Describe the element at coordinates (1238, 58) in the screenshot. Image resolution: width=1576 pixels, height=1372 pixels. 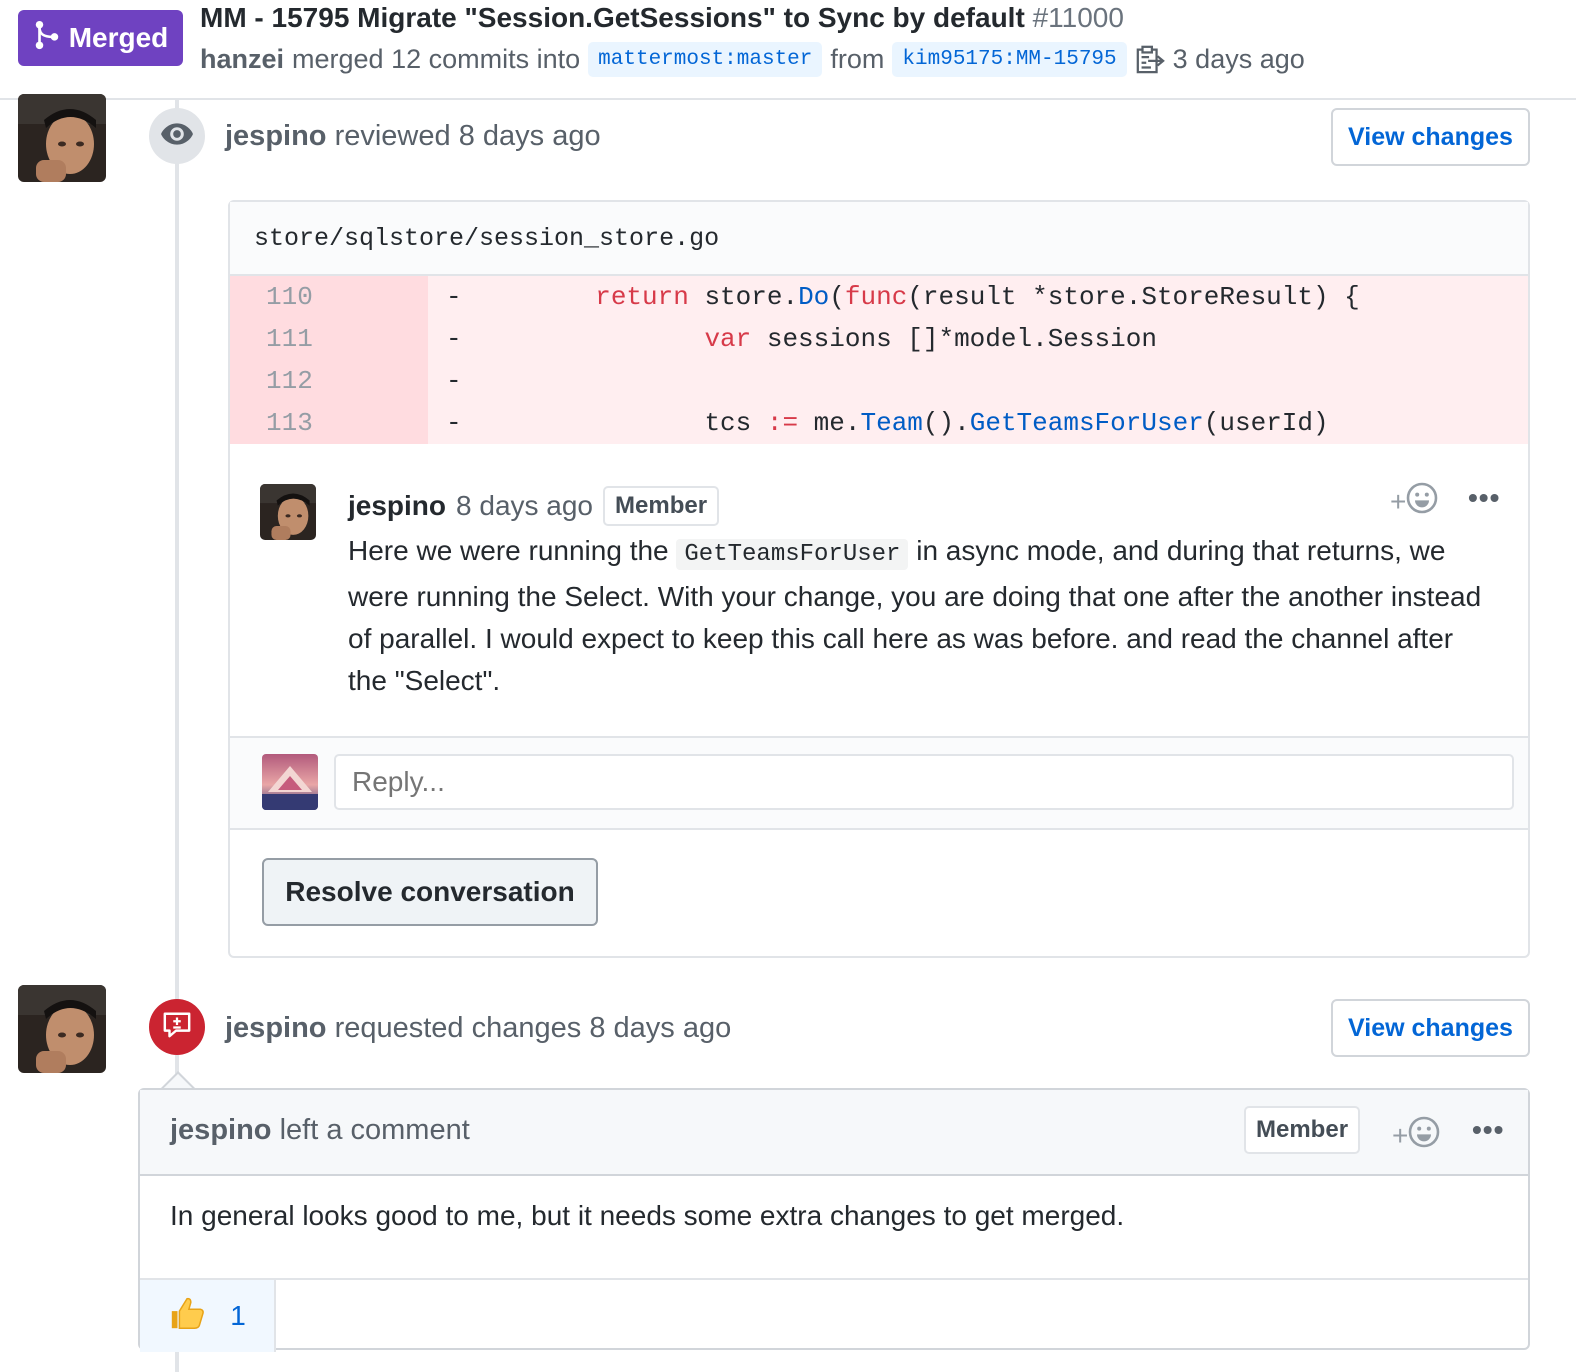
I see `merged-time: 3 days ago` at that location.